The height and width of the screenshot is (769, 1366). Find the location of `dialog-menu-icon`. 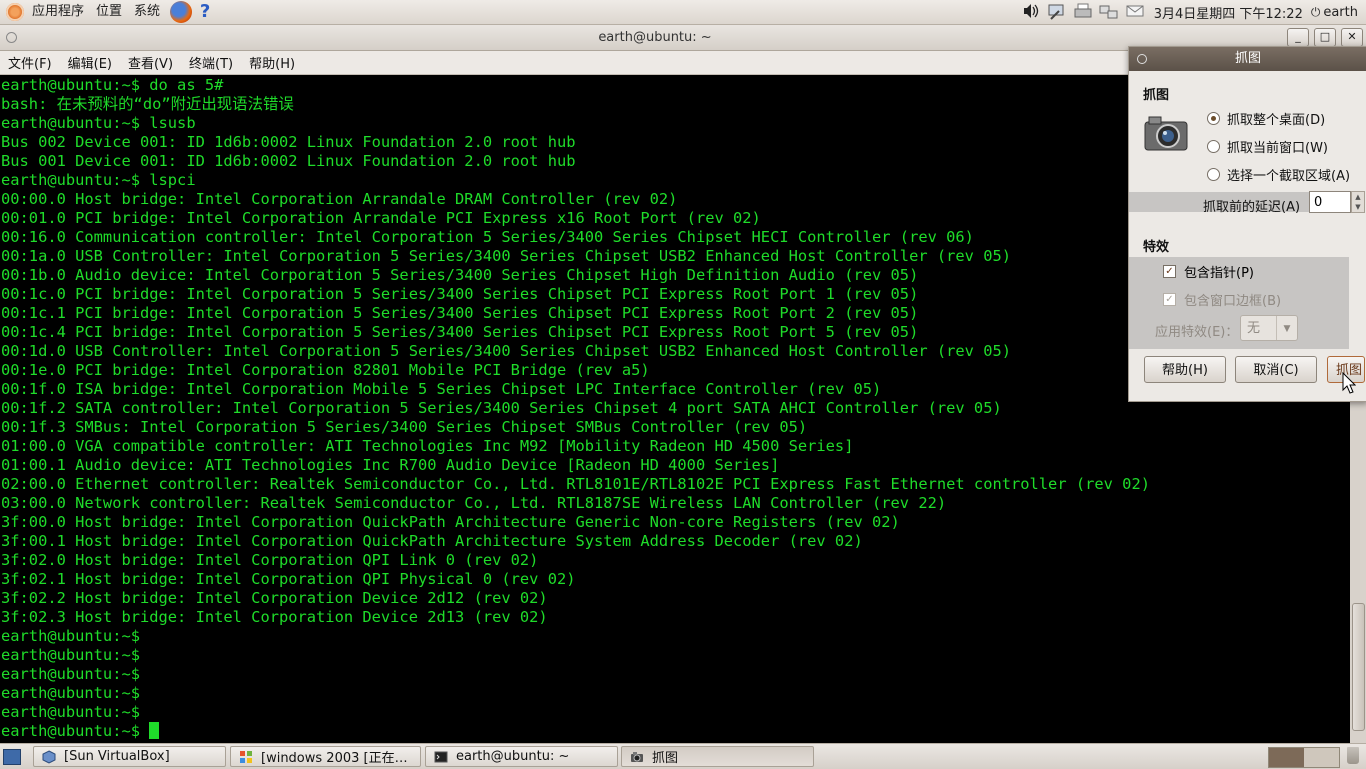

dialog-menu-icon is located at coordinates (1142, 59).